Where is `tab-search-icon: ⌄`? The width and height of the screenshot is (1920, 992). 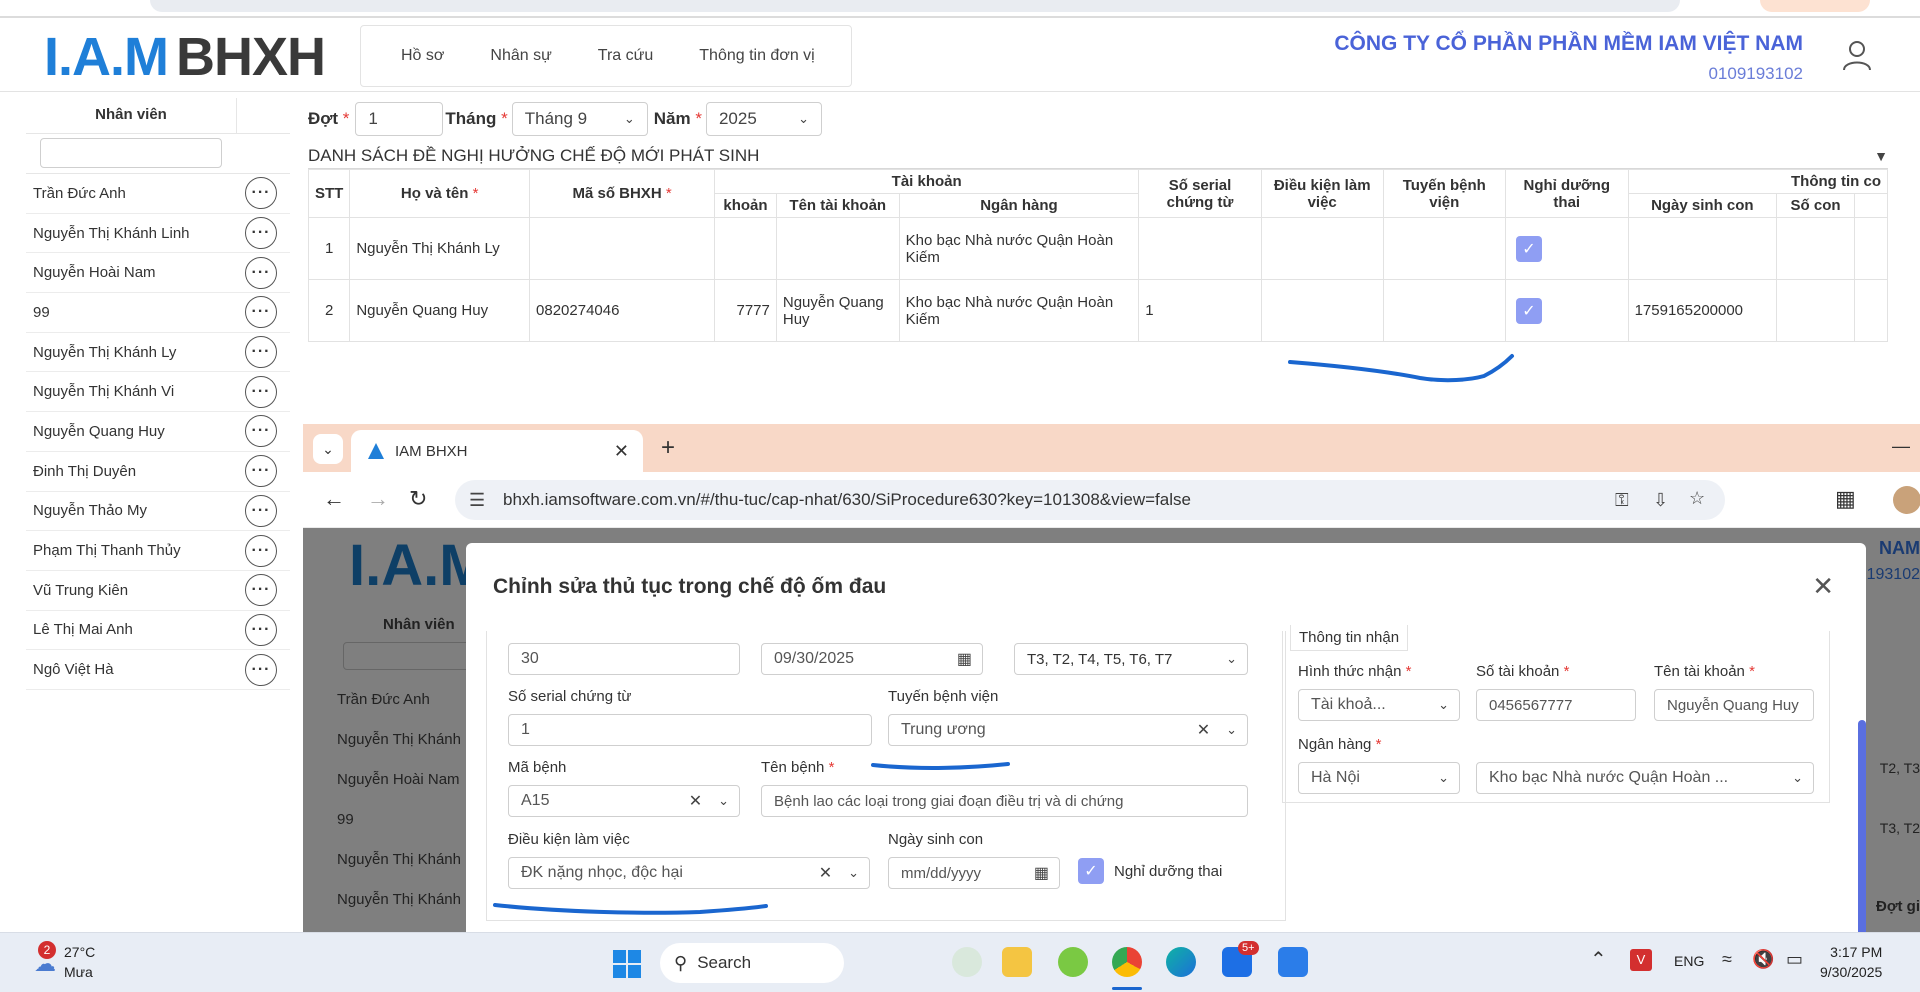 tab-search-icon: ⌄ is located at coordinates (328, 449).